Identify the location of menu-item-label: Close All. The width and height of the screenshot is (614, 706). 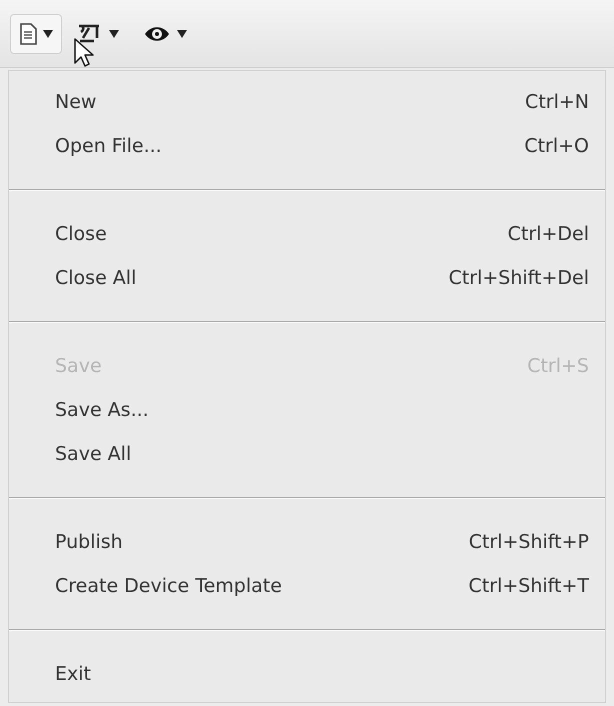
(95, 278).